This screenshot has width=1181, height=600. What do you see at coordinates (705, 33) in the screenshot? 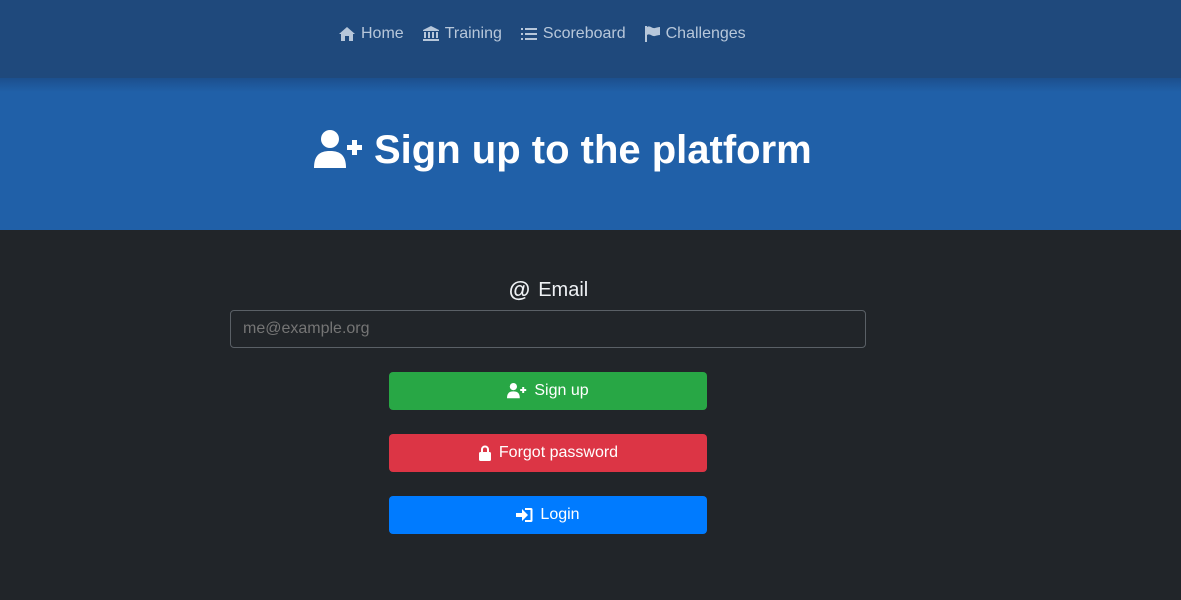
I see `nav-item-label: Challenges` at bounding box center [705, 33].